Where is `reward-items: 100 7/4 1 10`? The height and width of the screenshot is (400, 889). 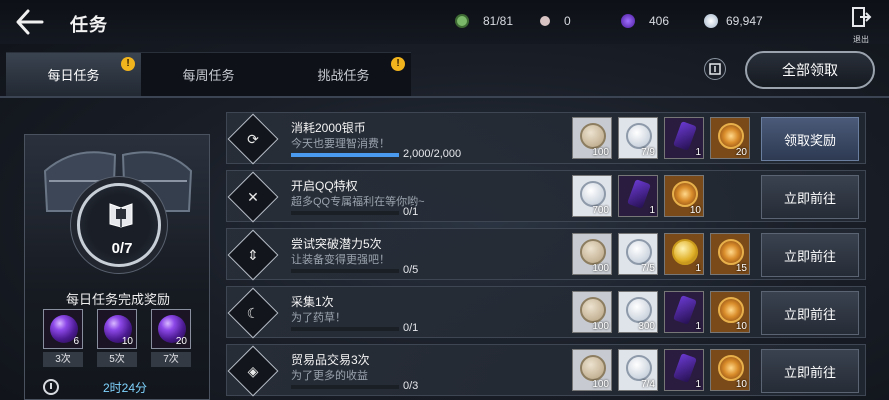 reward-items: 100 7/4 1 10 is located at coordinates (664, 371).